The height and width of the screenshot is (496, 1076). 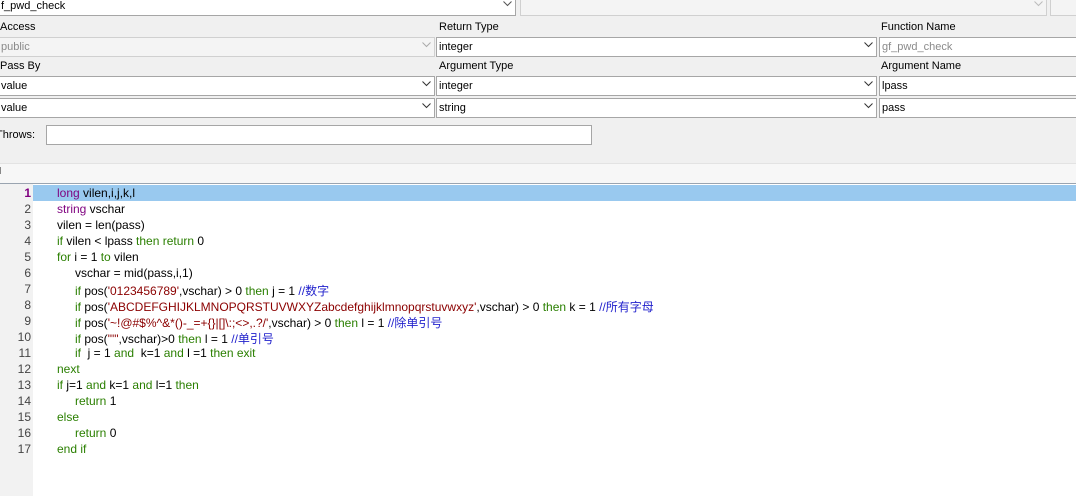 What do you see at coordinates (538, 173) in the screenshot?
I see `splitter-bar: I` at bounding box center [538, 173].